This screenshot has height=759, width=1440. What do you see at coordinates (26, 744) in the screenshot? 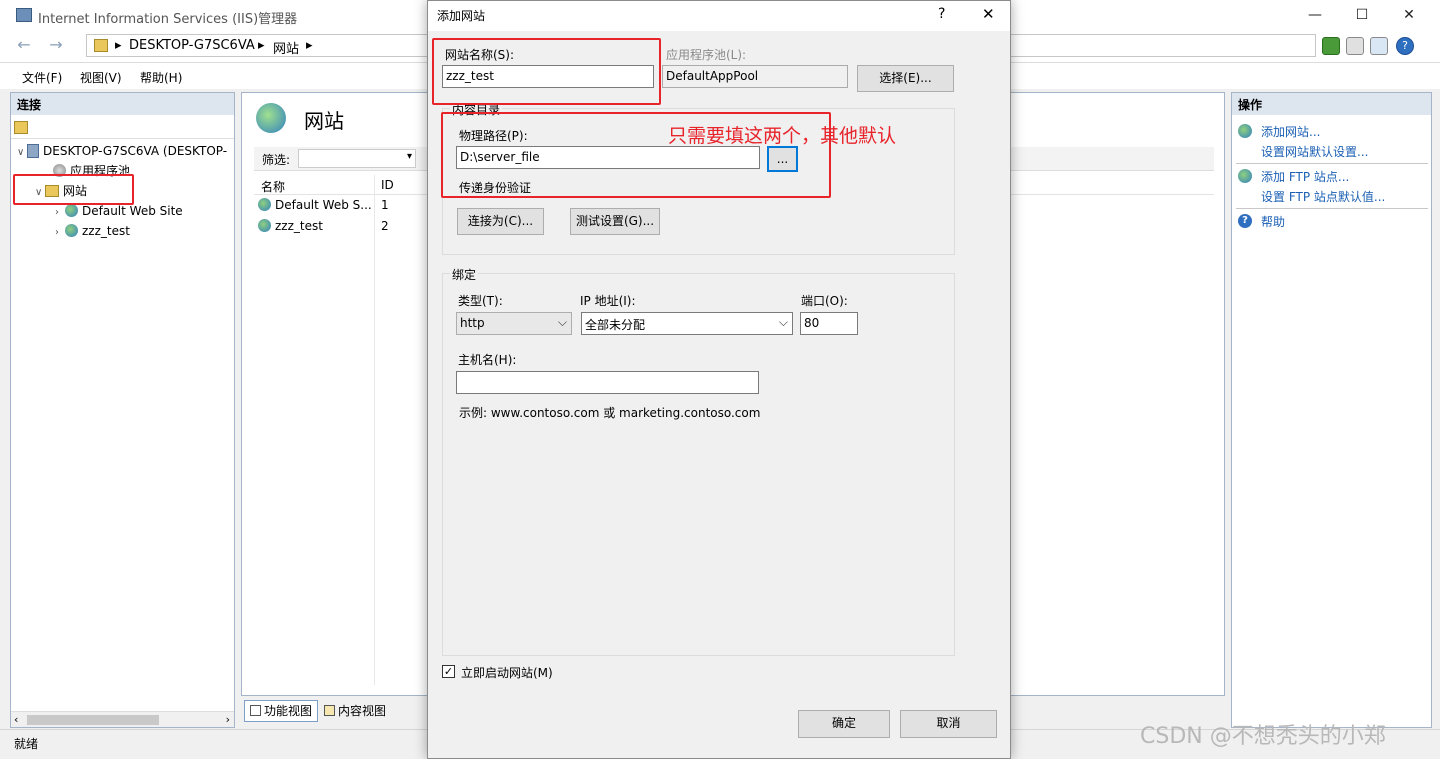
I see `status-text: 就绪` at bounding box center [26, 744].